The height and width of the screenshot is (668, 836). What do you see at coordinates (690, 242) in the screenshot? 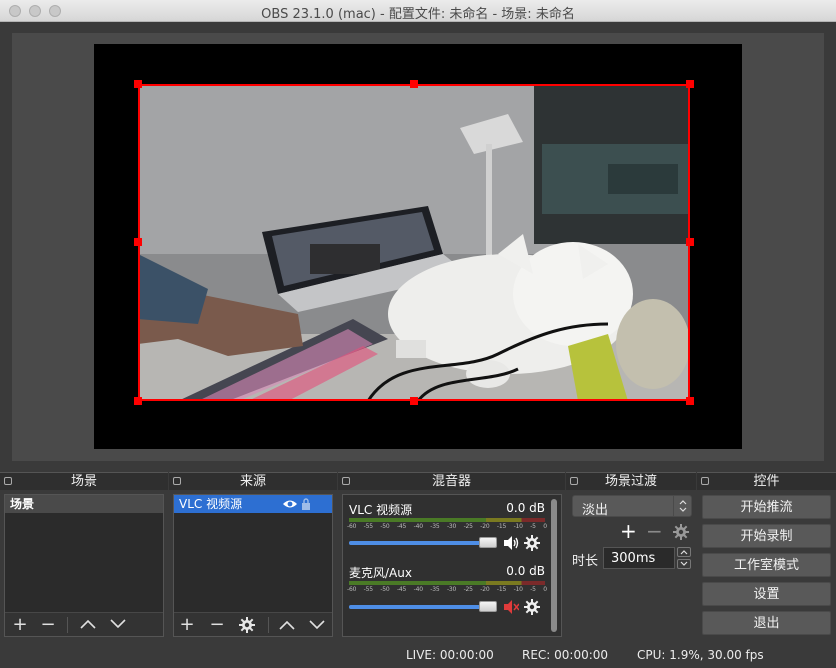
I see `resize-handle-right` at bounding box center [690, 242].